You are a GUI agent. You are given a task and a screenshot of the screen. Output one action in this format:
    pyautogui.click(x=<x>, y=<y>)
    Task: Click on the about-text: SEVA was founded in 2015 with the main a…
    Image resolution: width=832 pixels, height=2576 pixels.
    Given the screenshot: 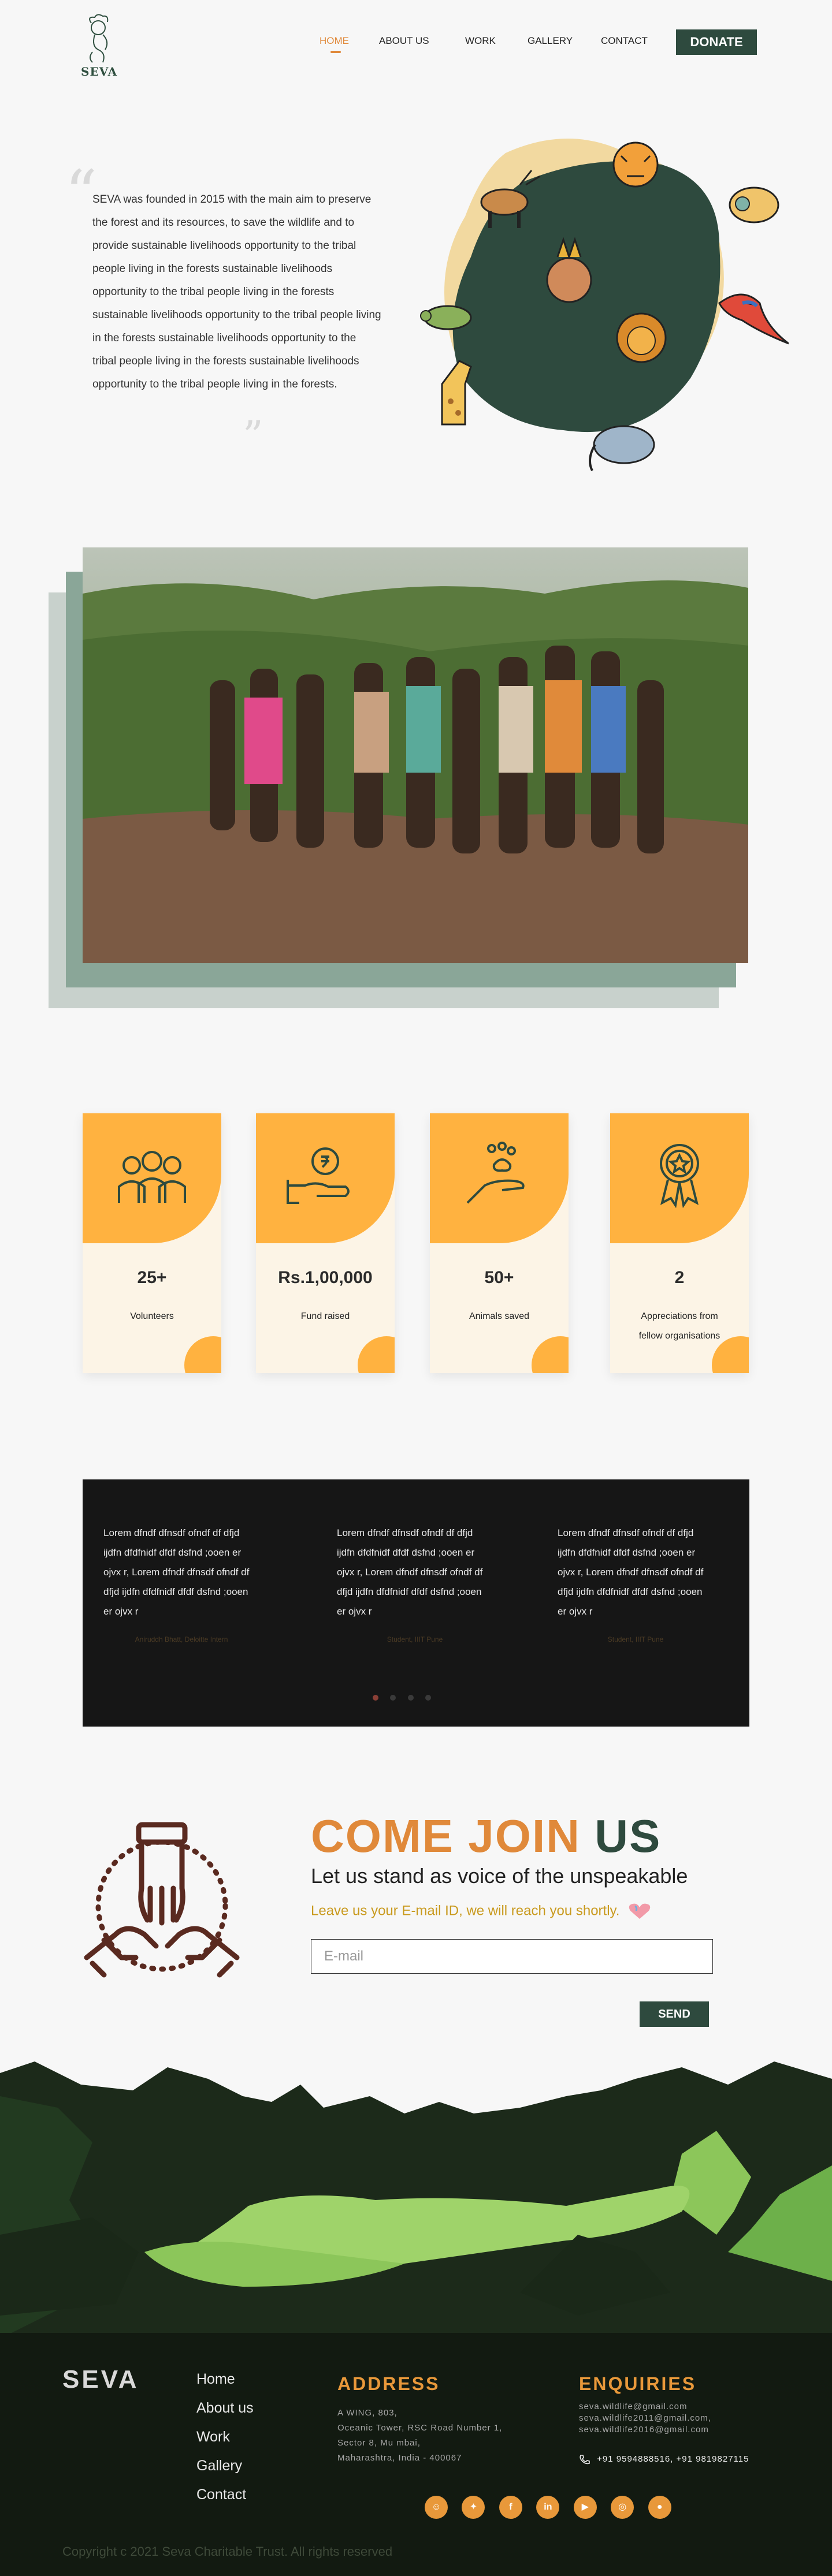 What is the action you would take?
    pyautogui.click(x=236, y=291)
    